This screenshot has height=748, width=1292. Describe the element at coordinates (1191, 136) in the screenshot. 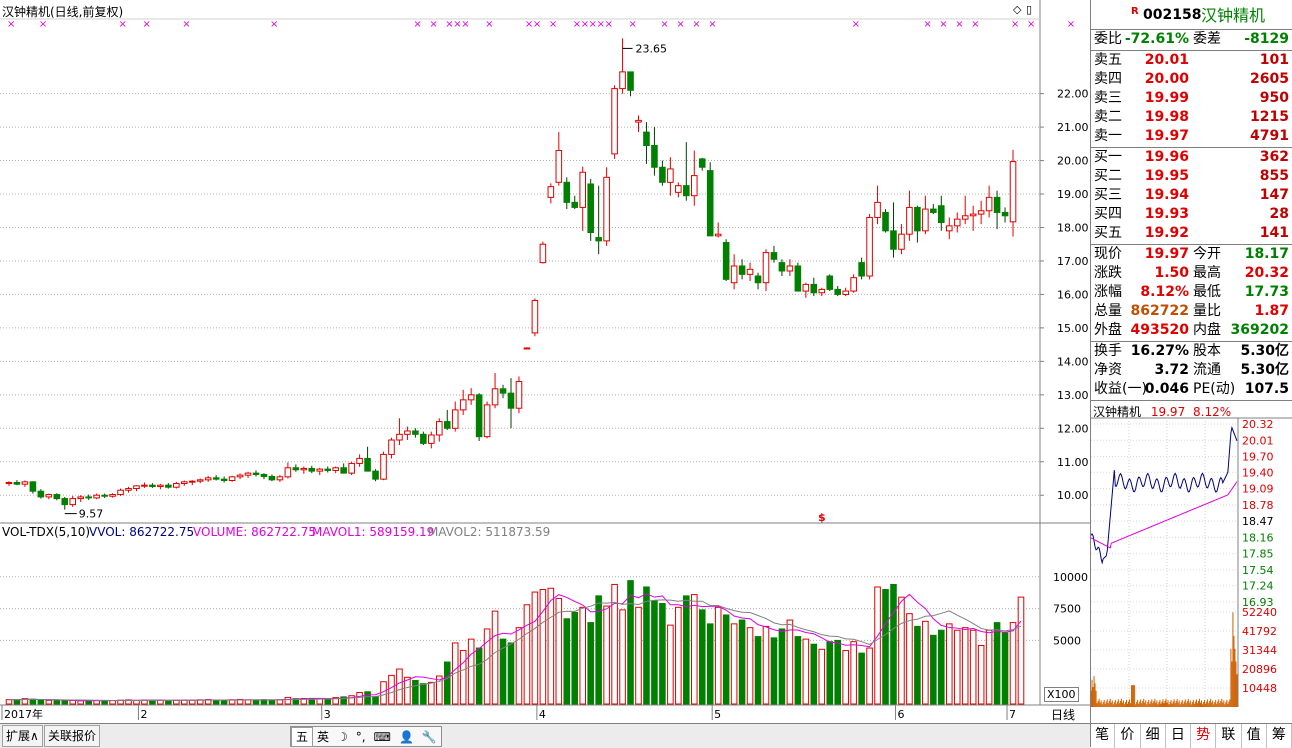

I see `ask-row: 卖一 19.97 4791` at that location.